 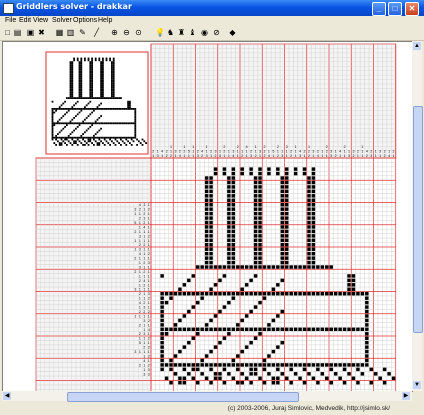 I want to click on scroll-down-icon: ▼, so click(x=417, y=385).